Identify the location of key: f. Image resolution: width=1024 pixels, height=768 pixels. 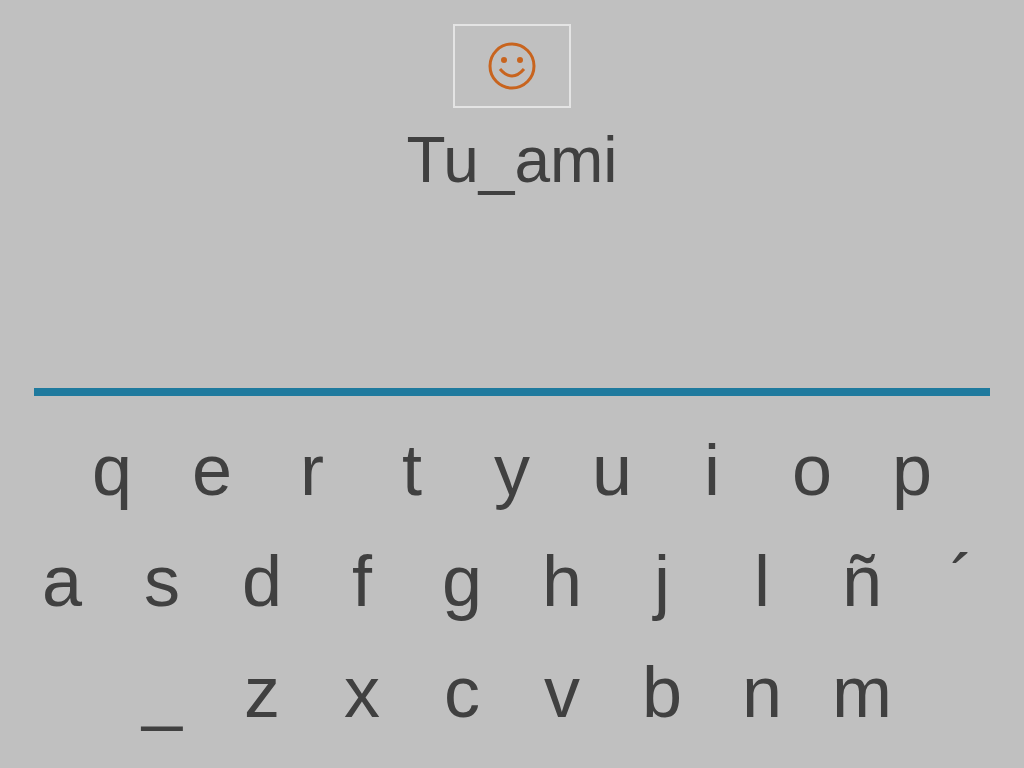
(362, 580).